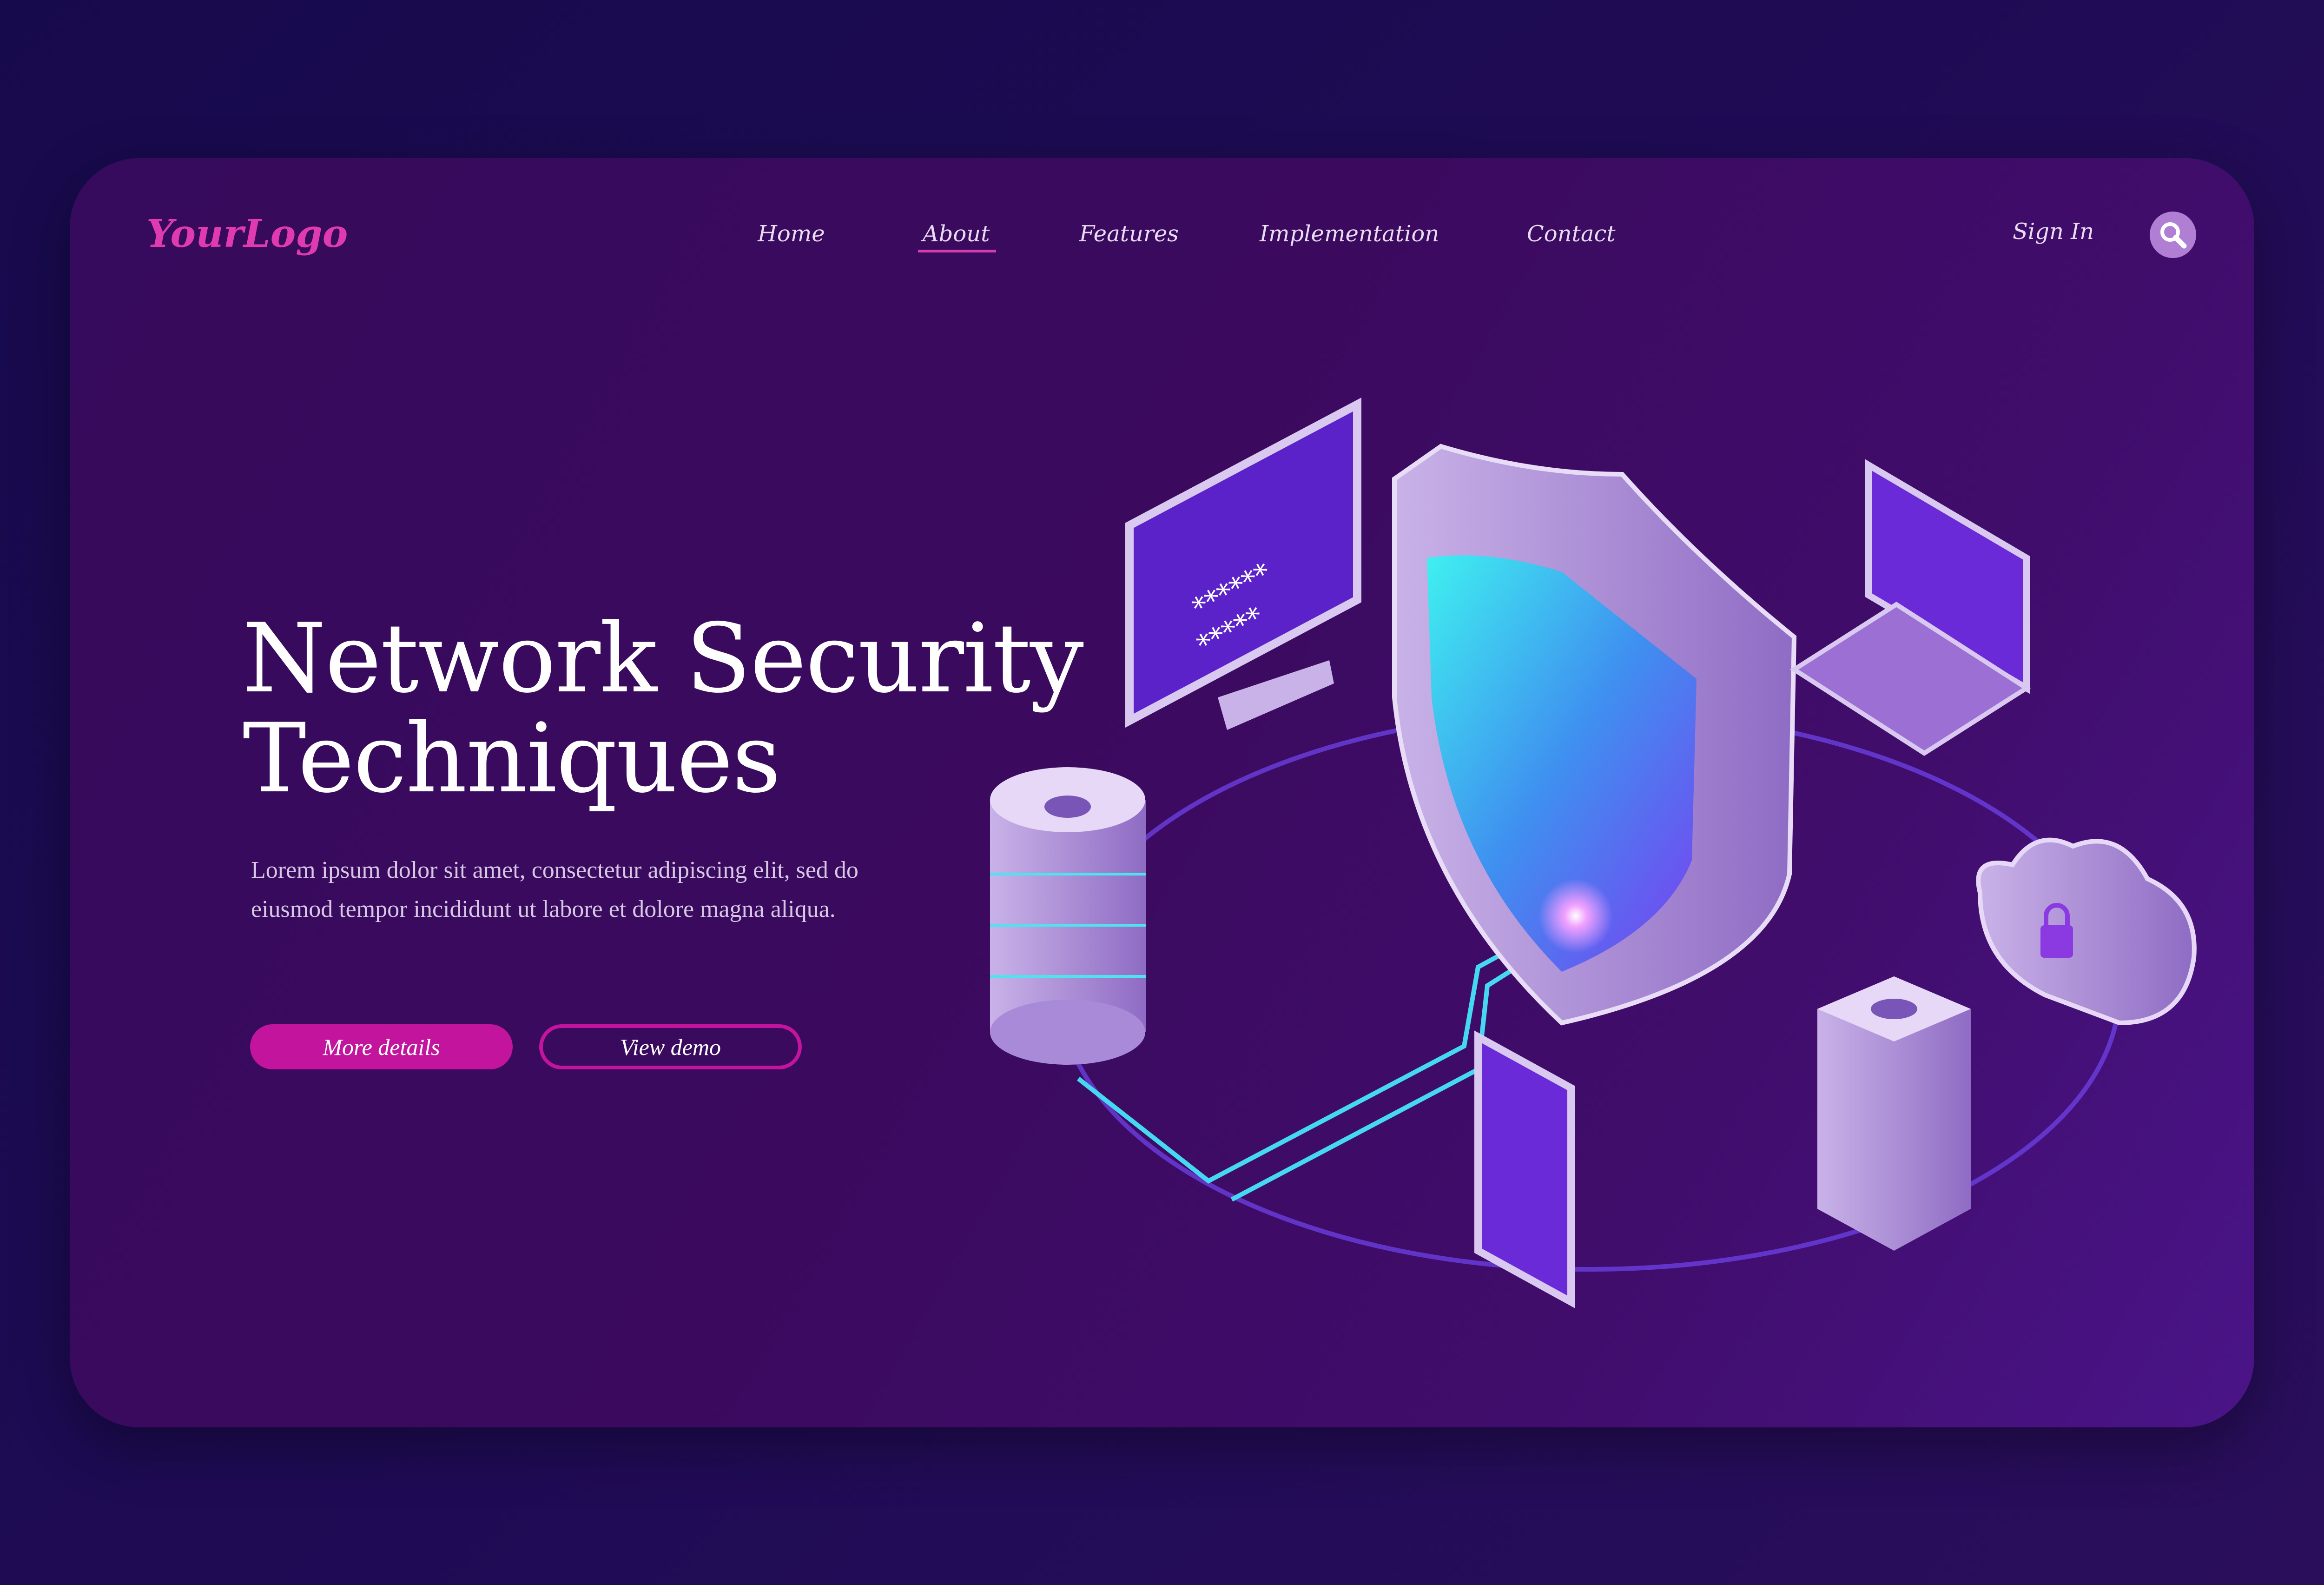 The width and height of the screenshot is (2324, 1585). What do you see at coordinates (1243, 564) in the screenshot?
I see `monitor-icon: ****** *****` at bounding box center [1243, 564].